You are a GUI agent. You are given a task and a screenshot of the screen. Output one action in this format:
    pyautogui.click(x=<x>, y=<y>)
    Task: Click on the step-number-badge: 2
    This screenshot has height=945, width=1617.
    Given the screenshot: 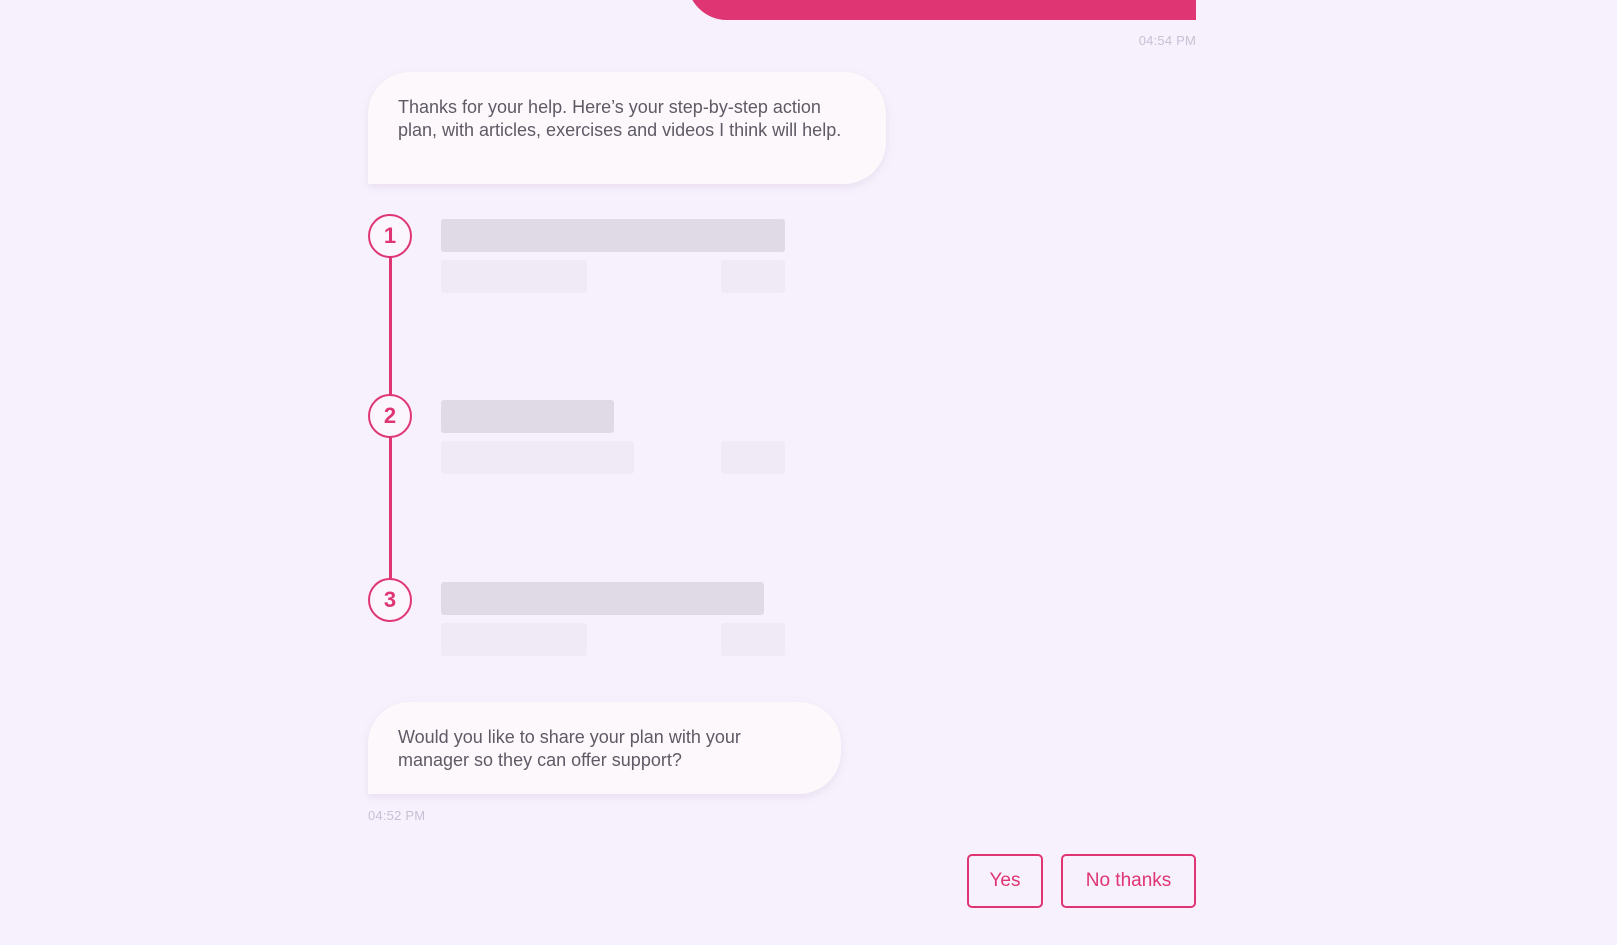 What is the action you would take?
    pyautogui.click(x=390, y=416)
    